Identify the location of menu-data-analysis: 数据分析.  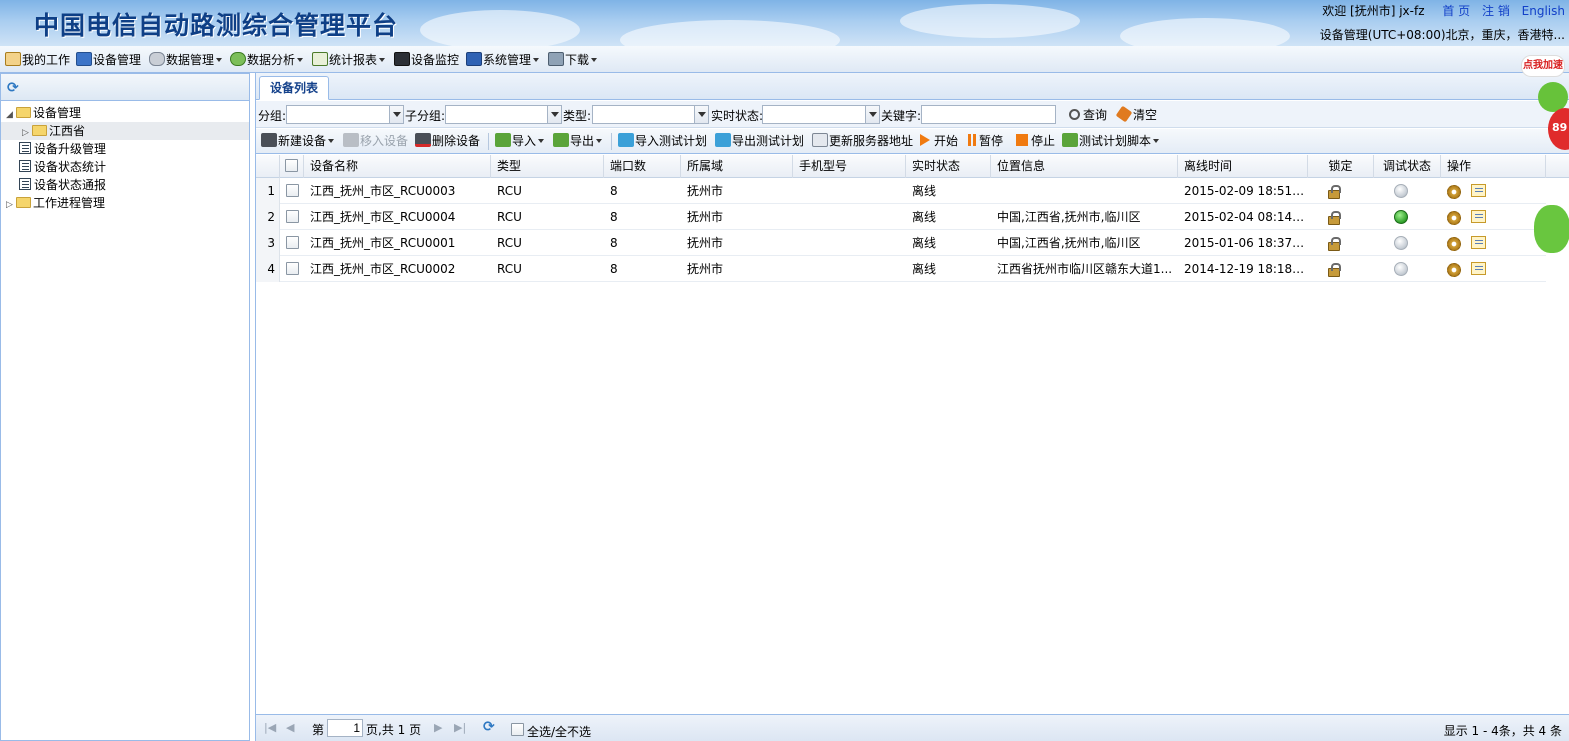
(267, 60).